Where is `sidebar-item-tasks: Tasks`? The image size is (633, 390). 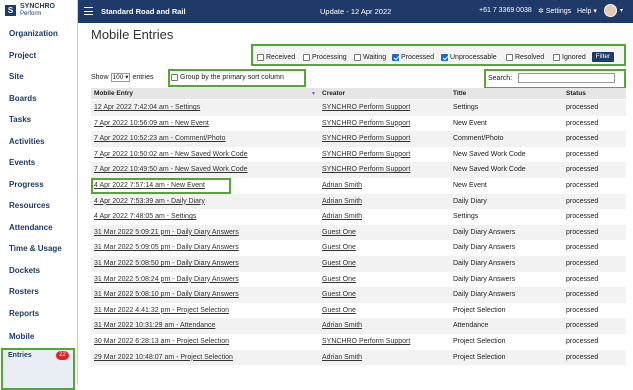
sidebar-item-tasks: Tasks is located at coordinates (20, 119).